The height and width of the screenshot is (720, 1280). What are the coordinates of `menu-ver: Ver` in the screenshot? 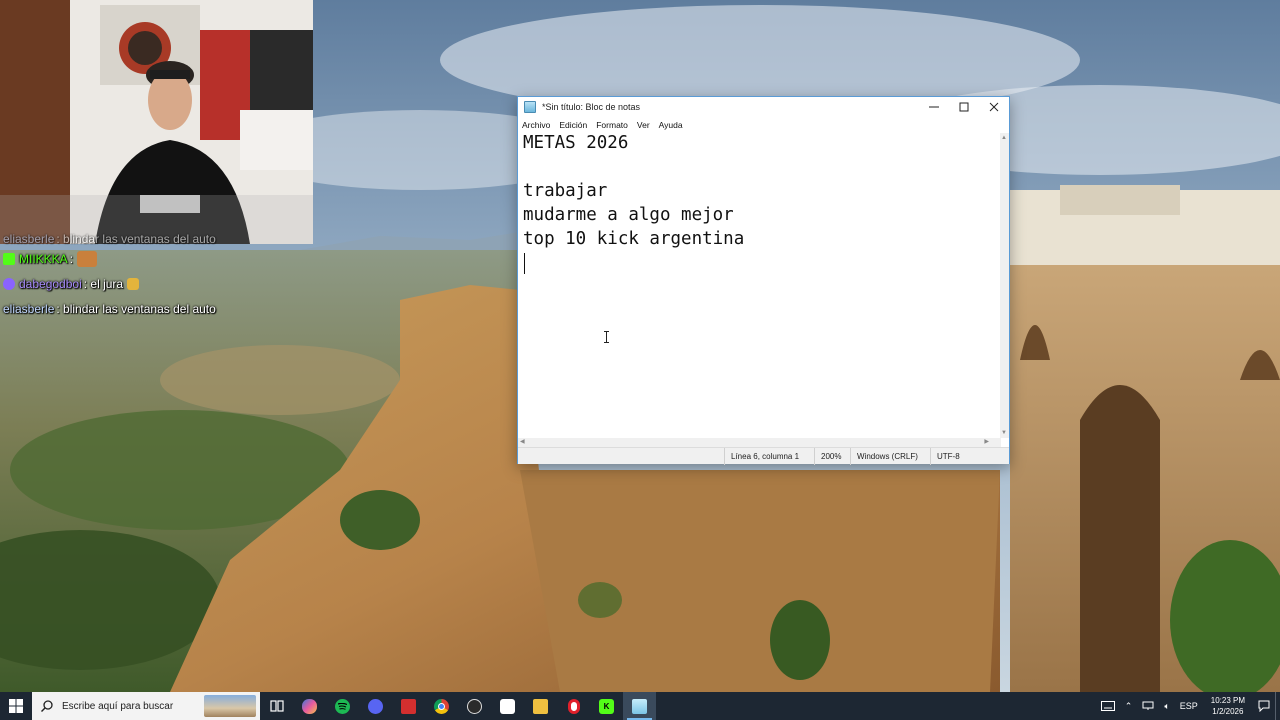 It's located at (643, 125).